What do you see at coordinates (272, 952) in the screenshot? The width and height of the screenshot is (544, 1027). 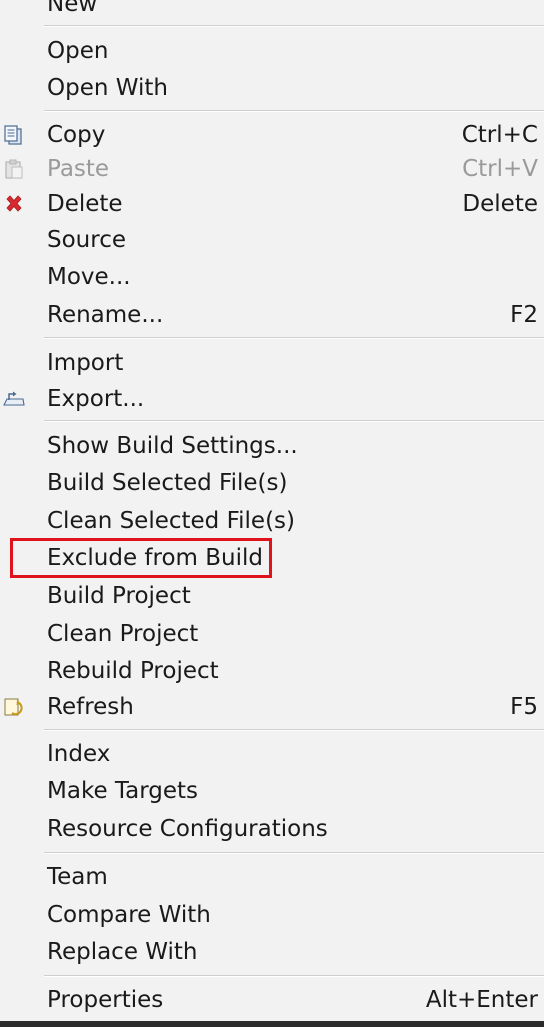 I see `menu-item-replace-with: Replace With` at bounding box center [272, 952].